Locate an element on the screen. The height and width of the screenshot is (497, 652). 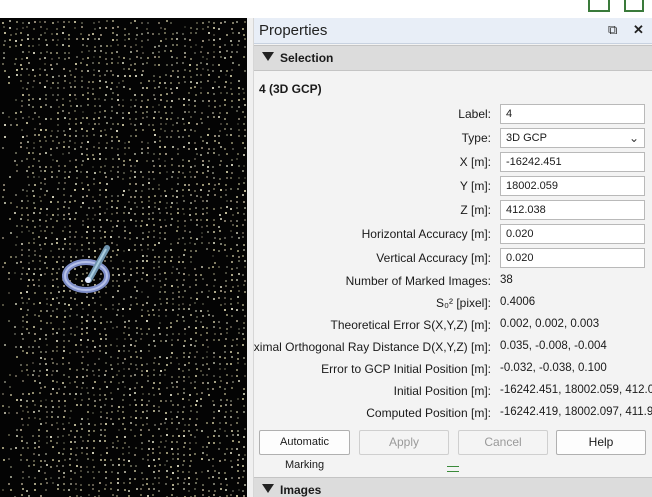
panel-splitter is located at coordinates (453, 468).